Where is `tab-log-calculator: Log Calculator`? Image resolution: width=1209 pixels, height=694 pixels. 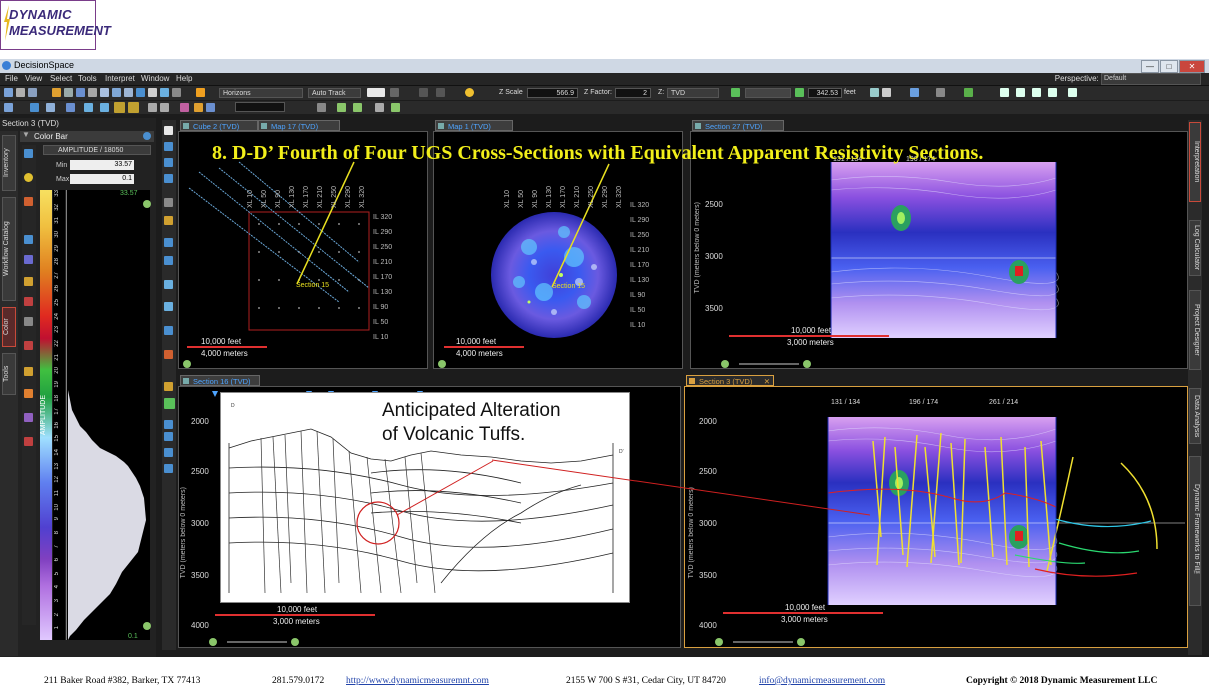 tab-log-calculator: Log Calculator is located at coordinates (1195, 248).